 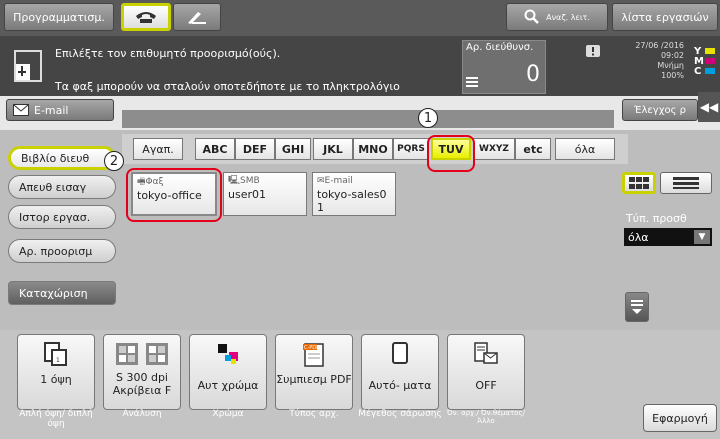 What do you see at coordinates (368, 119) in the screenshot?
I see `destination-entry-field` at bounding box center [368, 119].